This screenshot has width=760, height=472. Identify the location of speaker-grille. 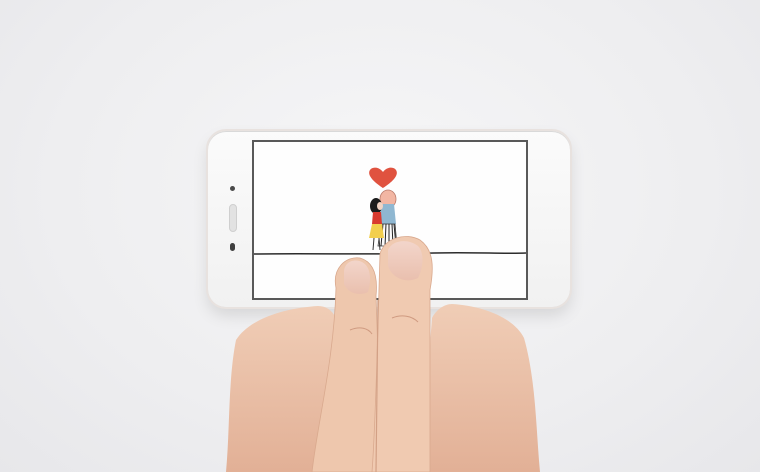
(233, 218).